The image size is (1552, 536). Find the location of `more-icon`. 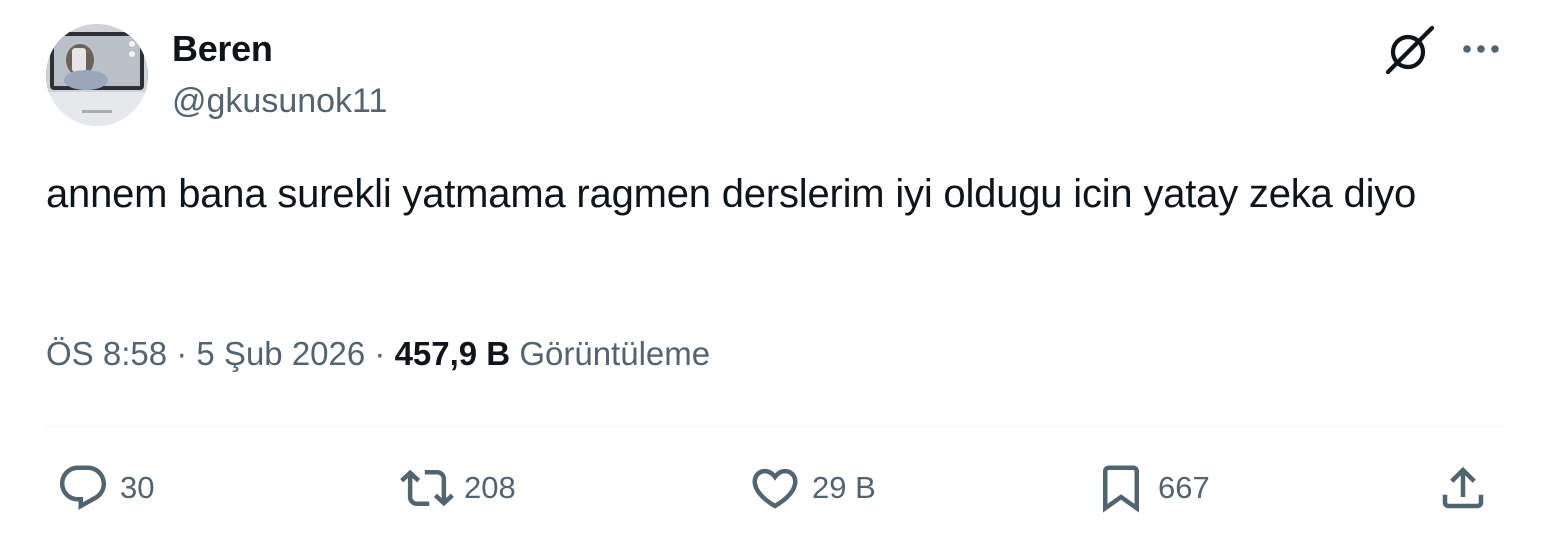

more-icon is located at coordinates (1481, 50).